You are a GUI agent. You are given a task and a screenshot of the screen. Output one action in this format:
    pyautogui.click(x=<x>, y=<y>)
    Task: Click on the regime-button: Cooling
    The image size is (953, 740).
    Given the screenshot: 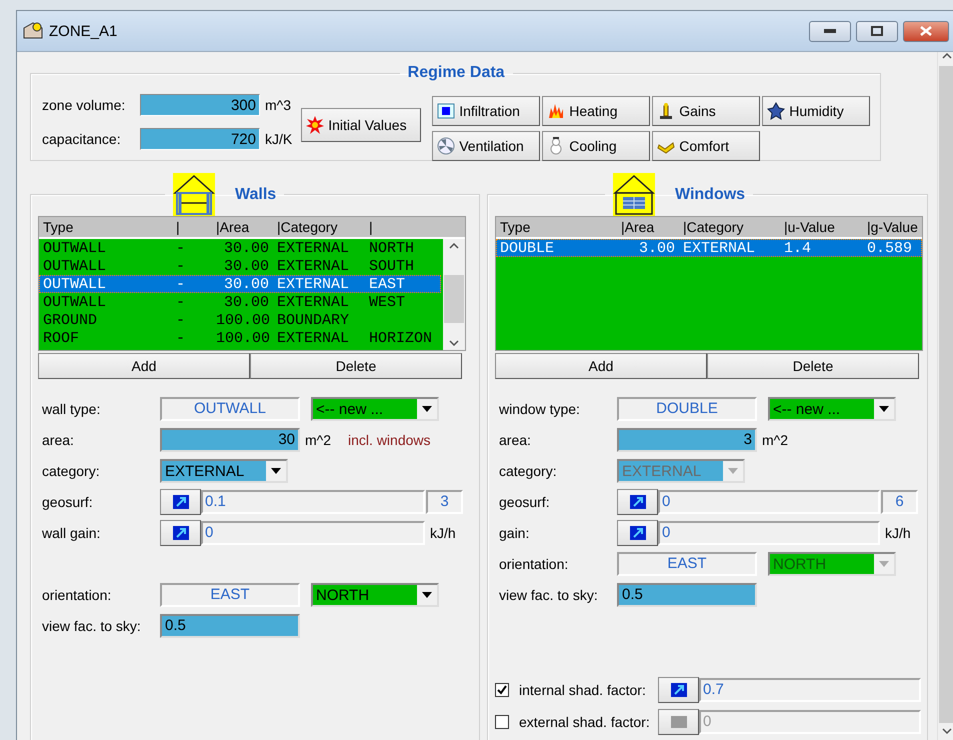 What is the action you would take?
    pyautogui.click(x=596, y=146)
    